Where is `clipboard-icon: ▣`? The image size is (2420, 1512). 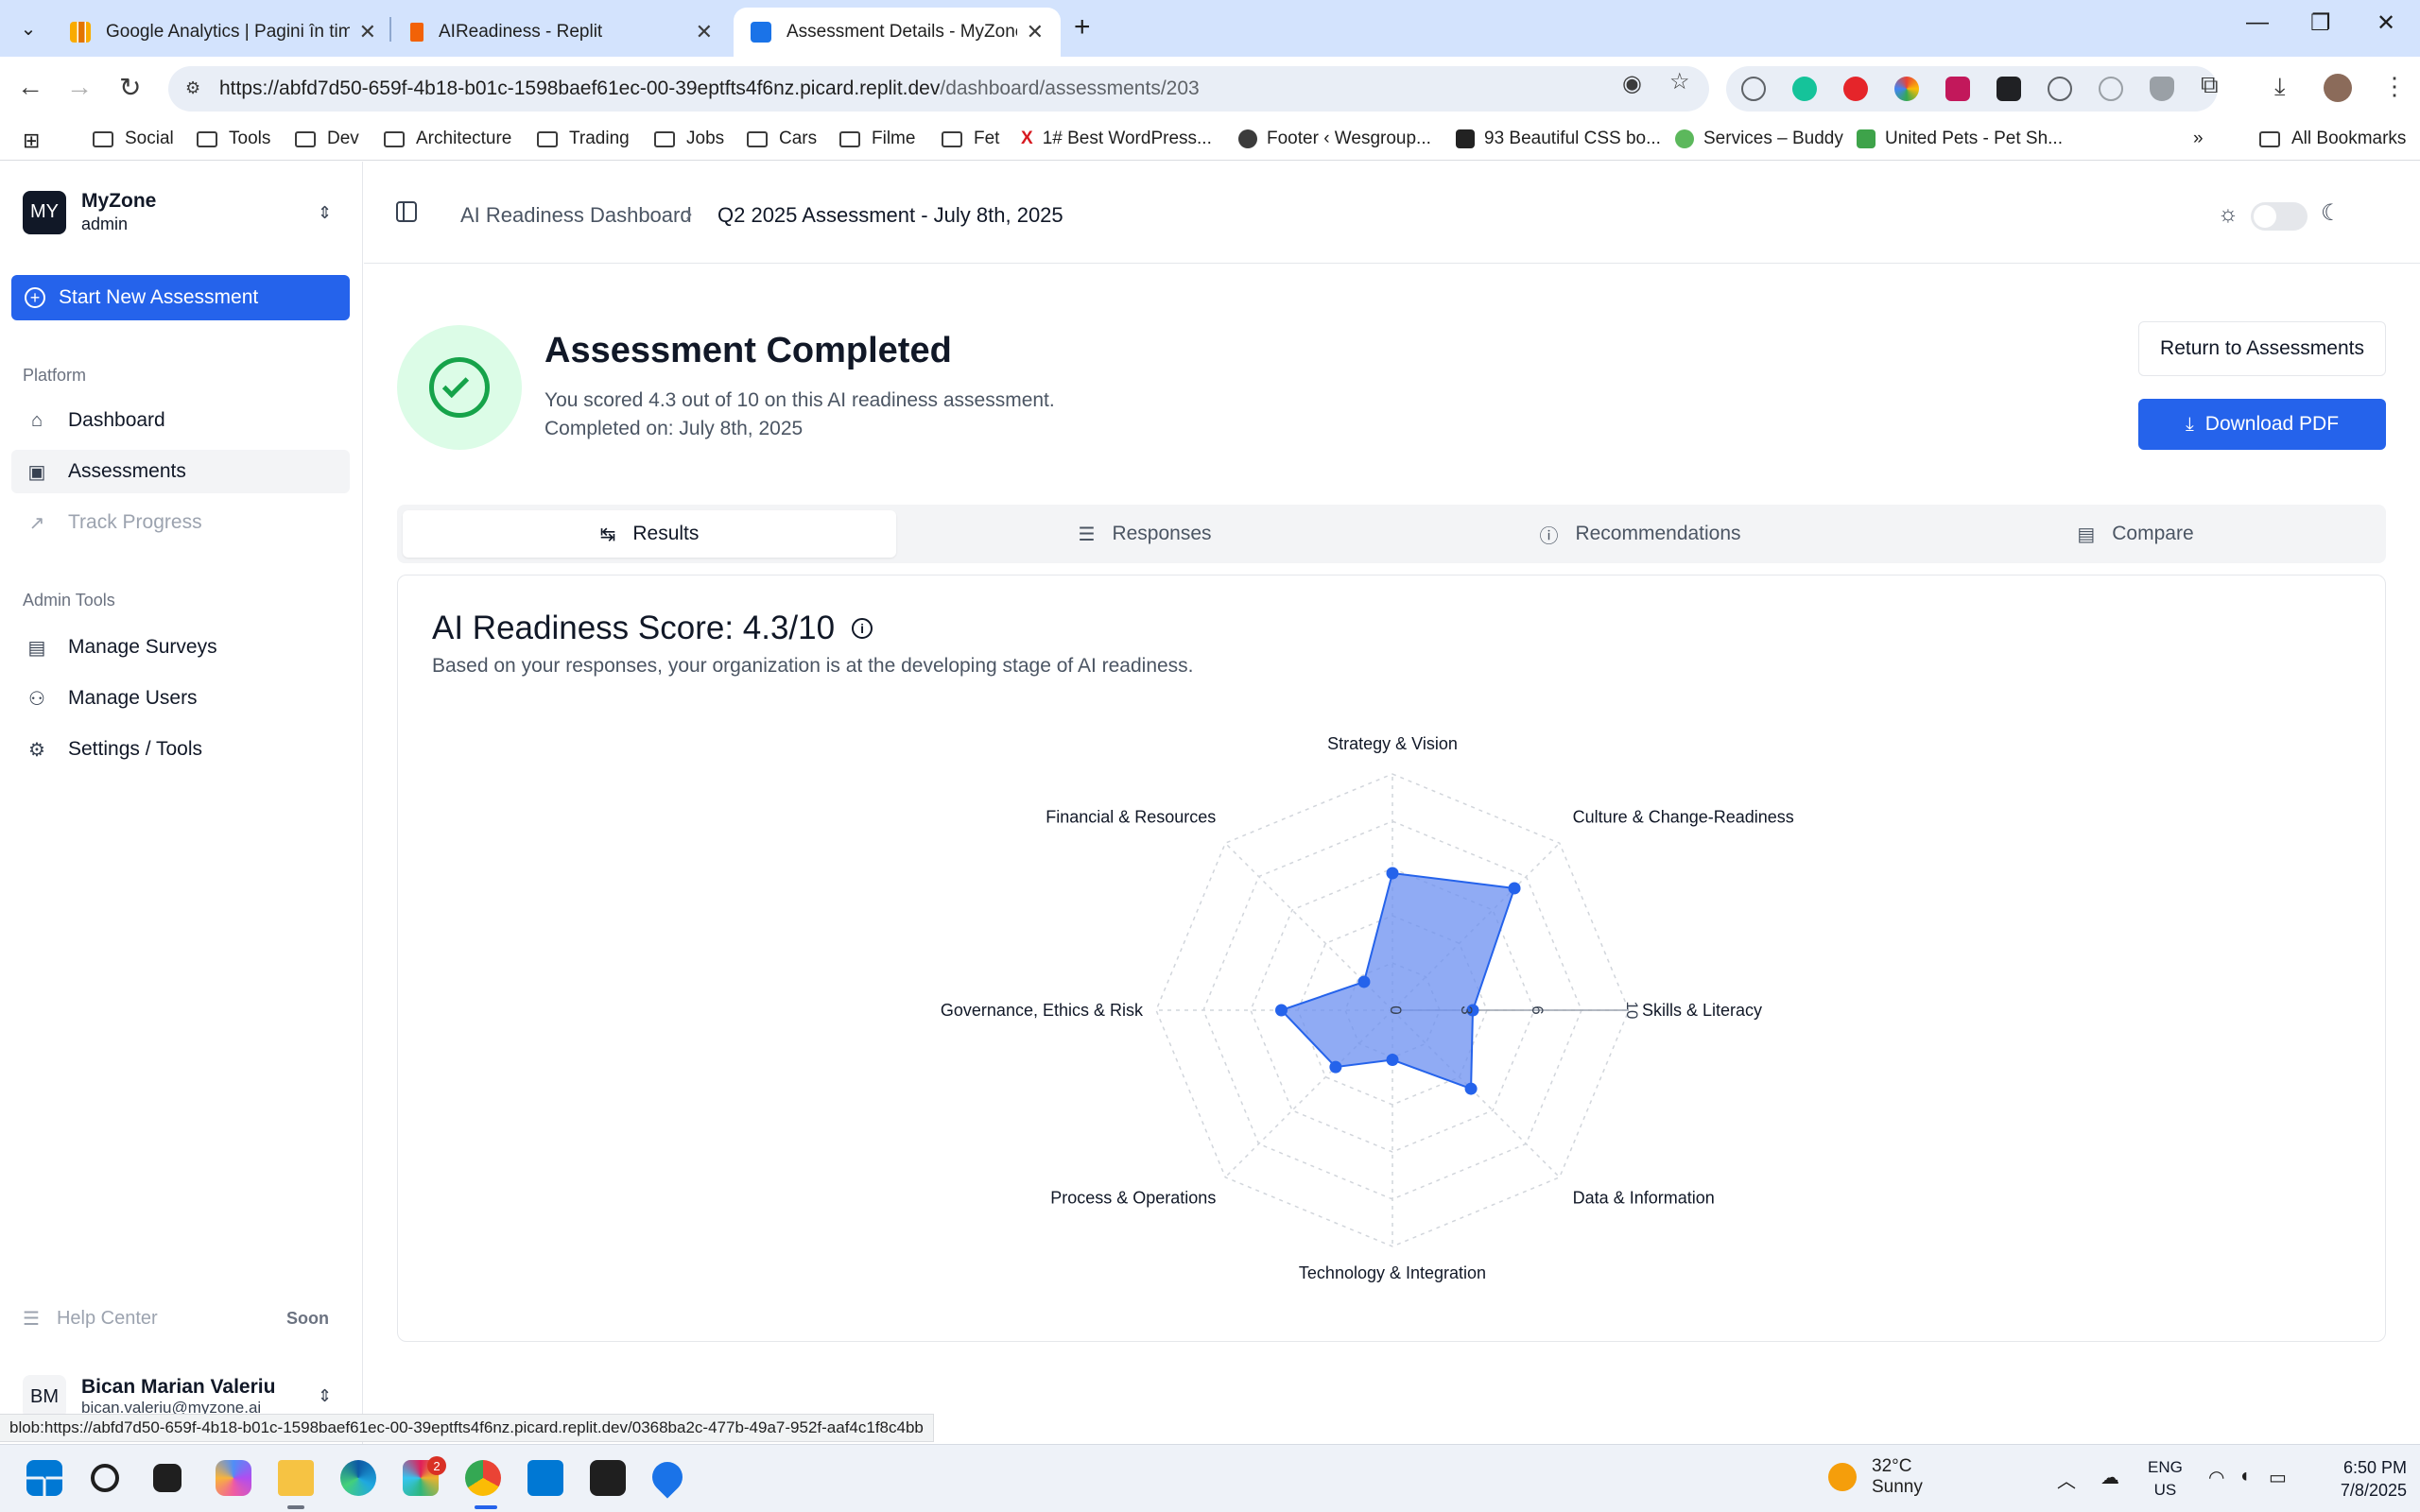
clipboard-icon: ▣ is located at coordinates (36, 472).